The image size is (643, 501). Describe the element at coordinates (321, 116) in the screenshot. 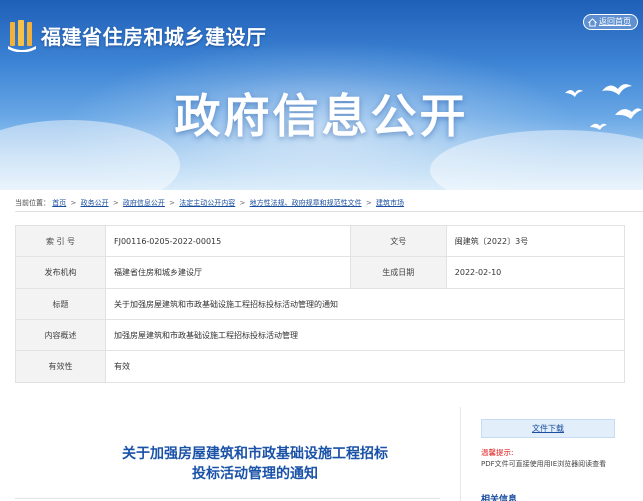

I see `banner-title: 政府信息公开` at that location.